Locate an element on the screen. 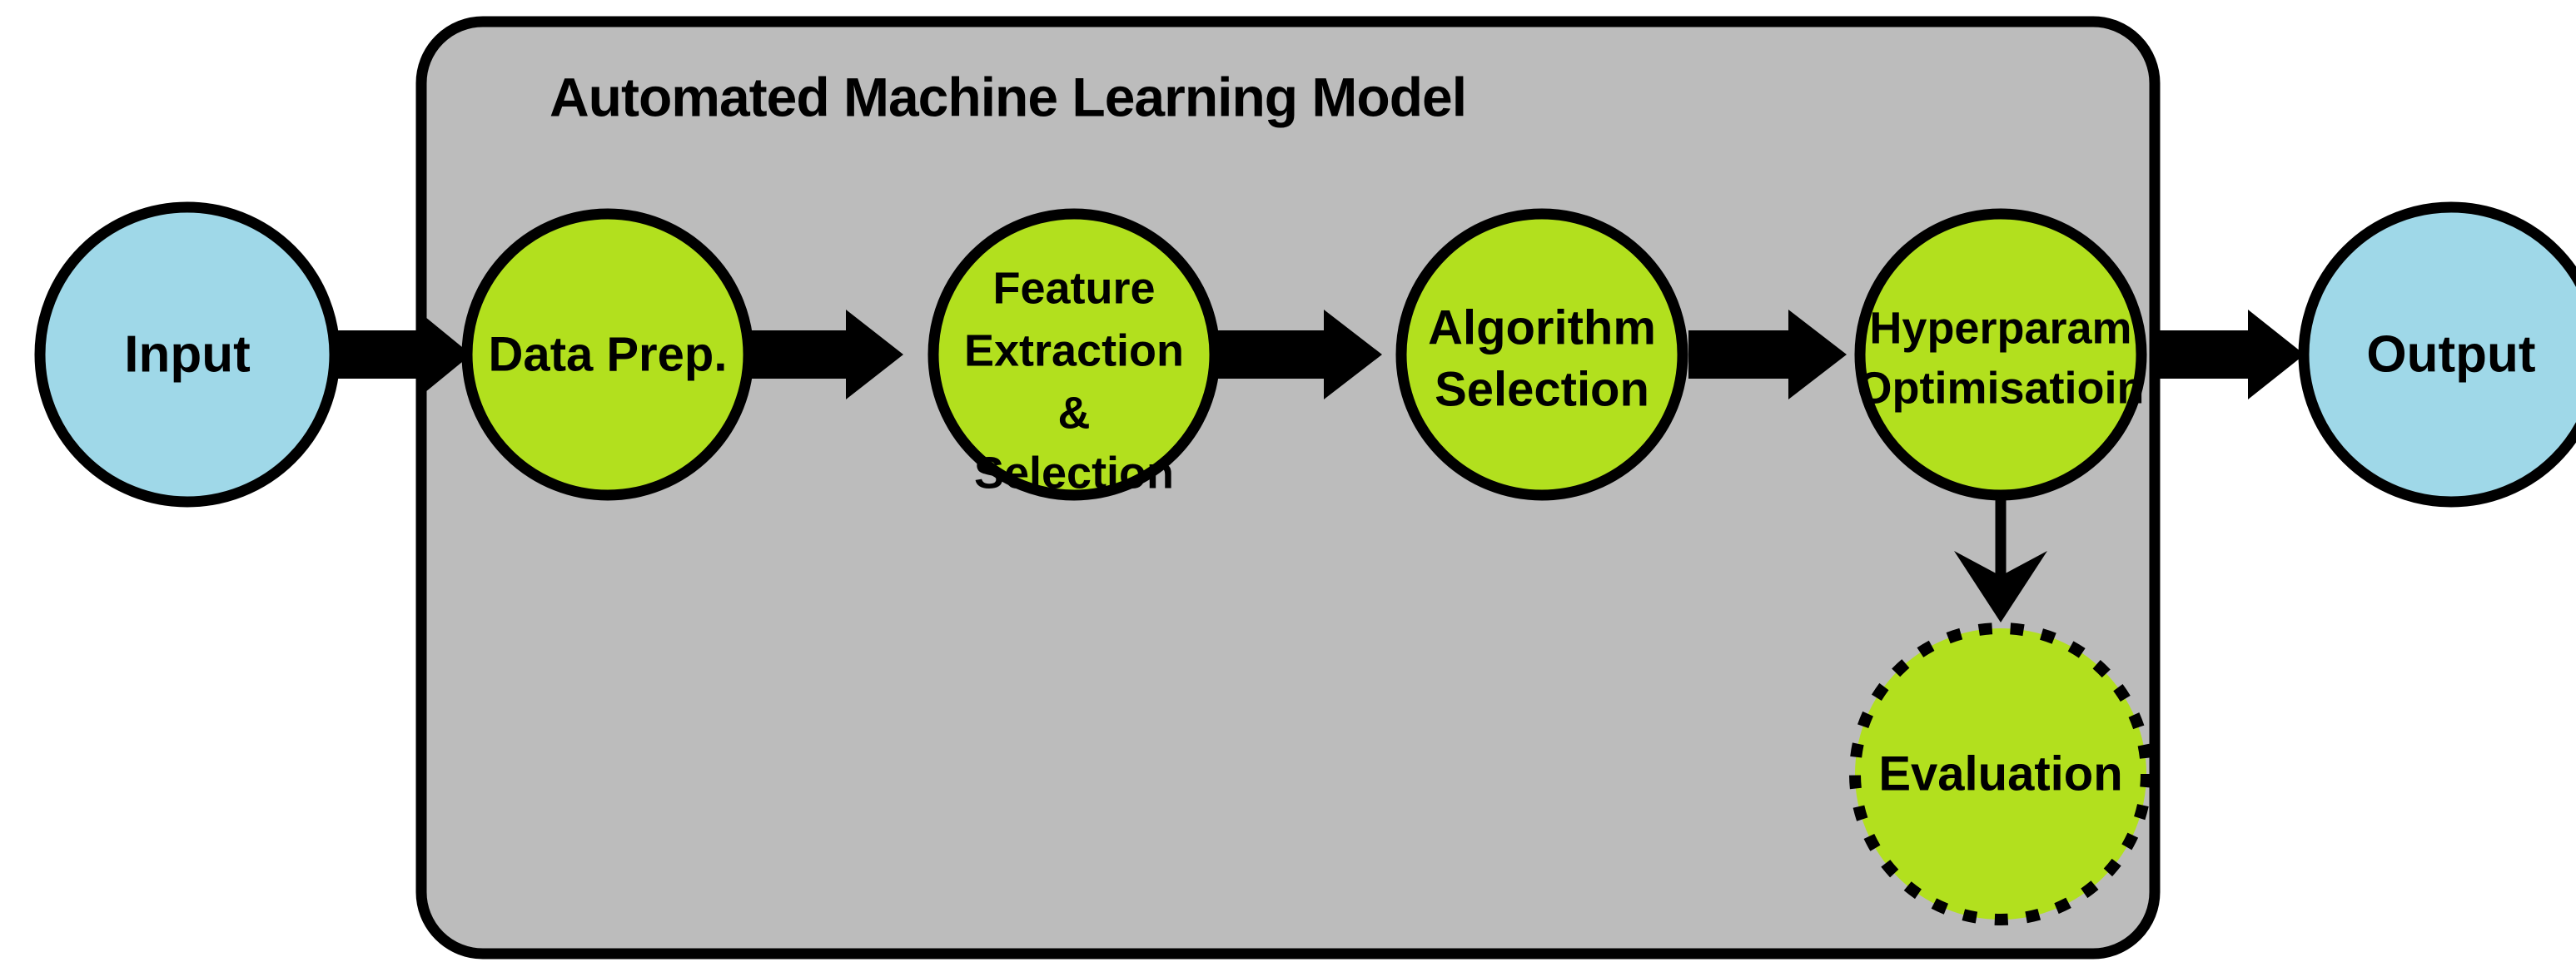  node-algorithm-selection: Algorithm Selection is located at coordinates (1541, 354).